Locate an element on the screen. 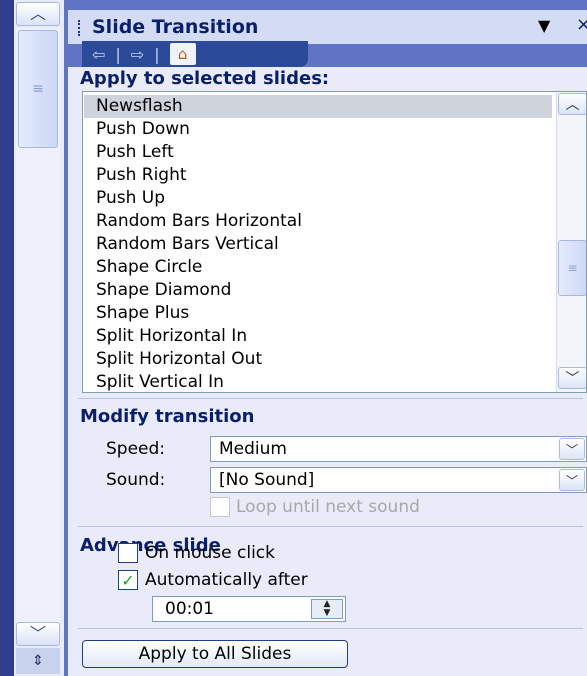 This screenshot has height=676, width=587. list-item: Push Up is located at coordinates (318, 198).